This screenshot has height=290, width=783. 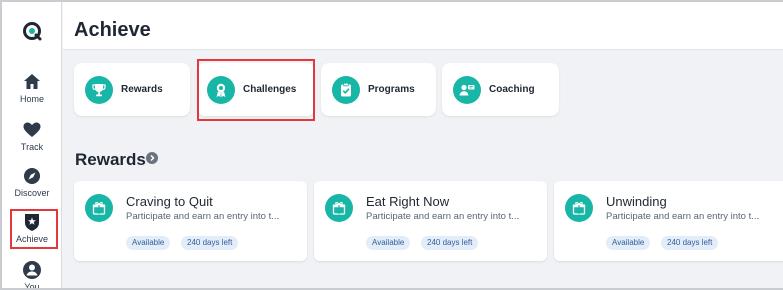 I want to click on sidebar-item-label: Track, so click(x=32, y=147).